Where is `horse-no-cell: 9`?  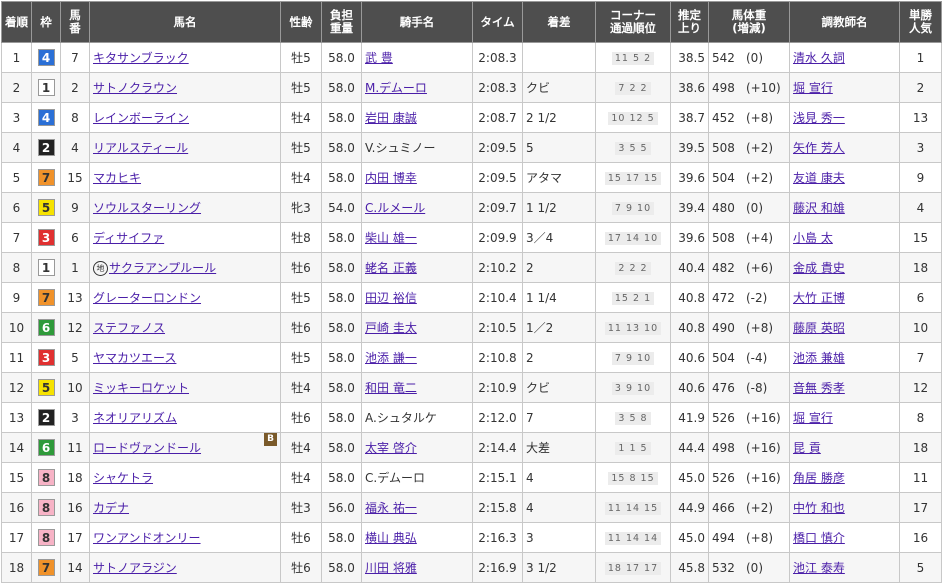
horse-no-cell: 9 is located at coordinates (75, 207).